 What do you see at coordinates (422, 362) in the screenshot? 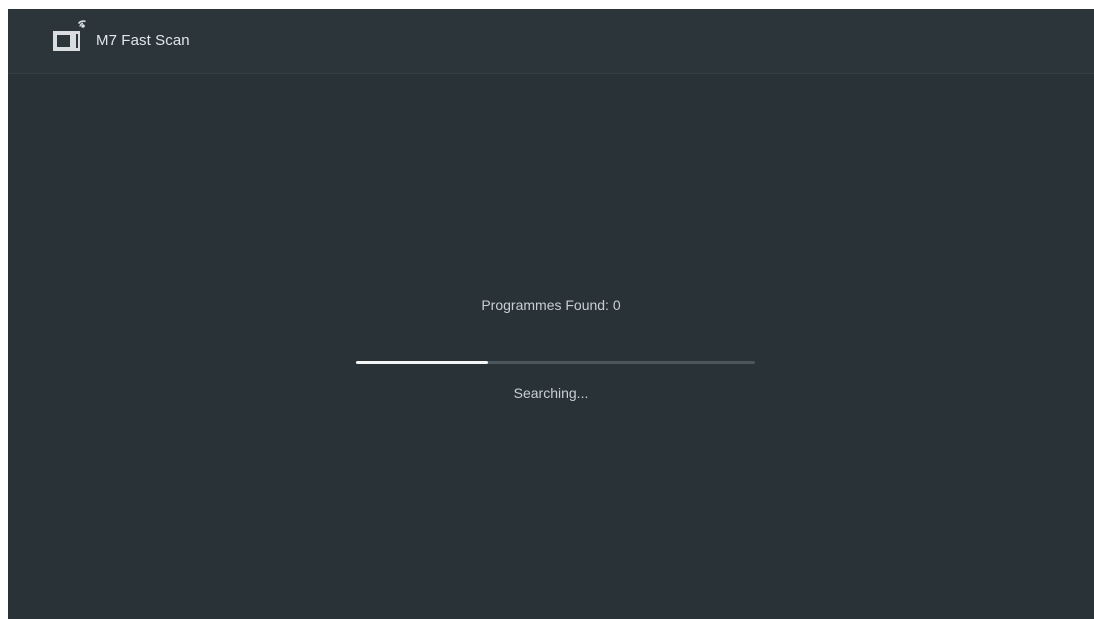
I see `scan-progress-fill` at bounding box center [422, 362].